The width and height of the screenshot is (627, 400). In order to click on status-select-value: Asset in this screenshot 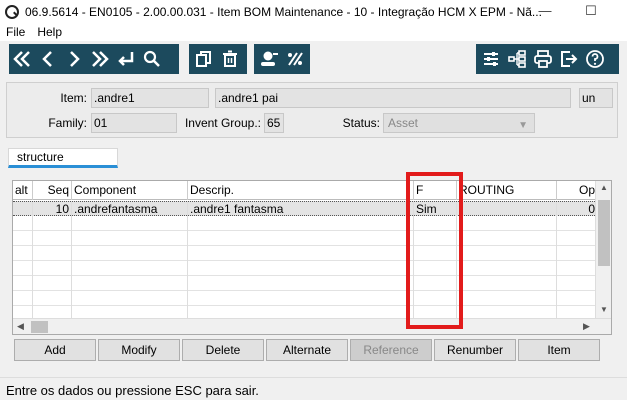, I will do `click(403, 123)`.